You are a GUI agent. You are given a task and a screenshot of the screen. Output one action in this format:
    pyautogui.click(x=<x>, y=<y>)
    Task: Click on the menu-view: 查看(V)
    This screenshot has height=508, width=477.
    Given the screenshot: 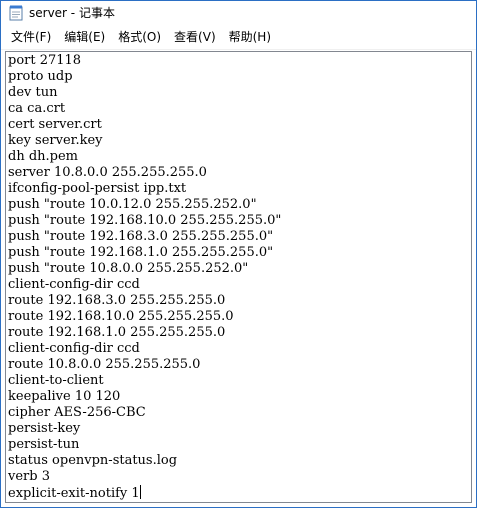 What is the action you would take?
    pyautogui.click(x=195, y=37)
    